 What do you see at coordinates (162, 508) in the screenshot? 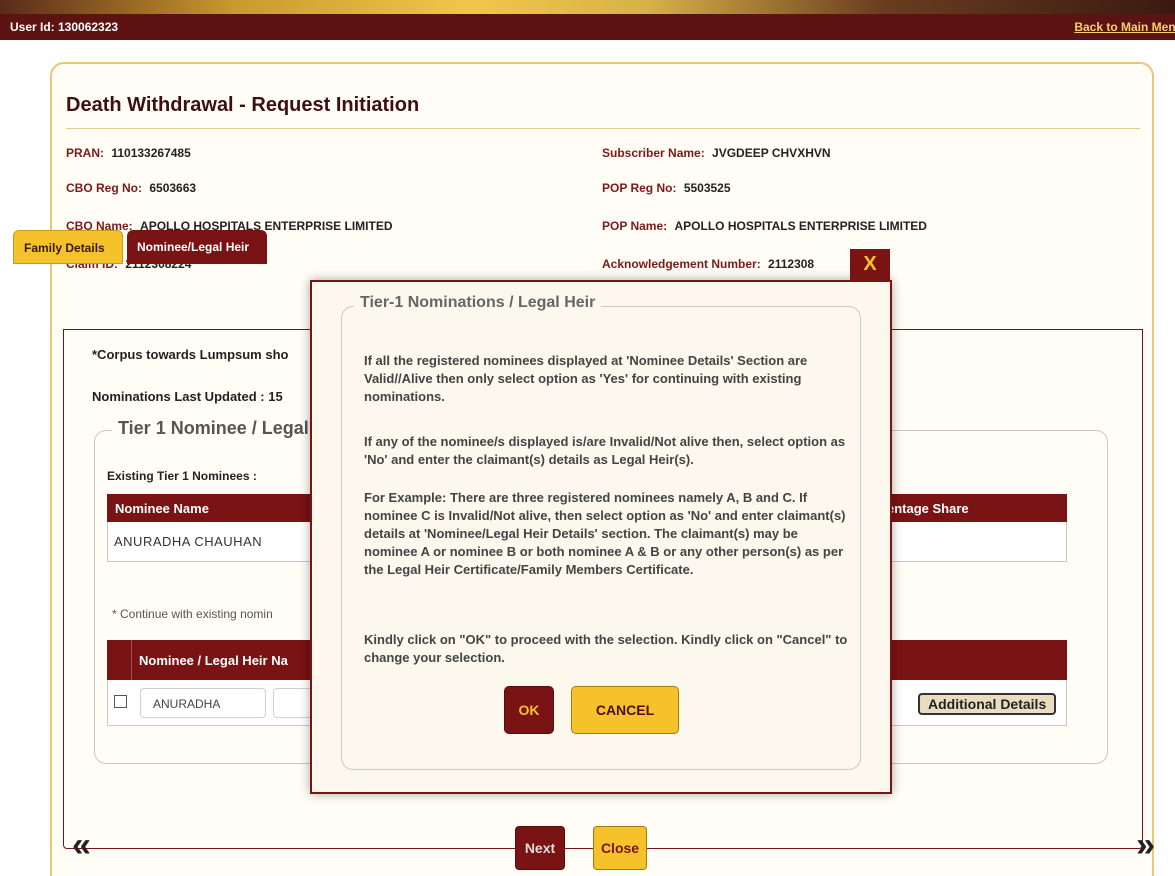
I see `nominee-name-col: Nominee Name` at bounding box center [162, 508].